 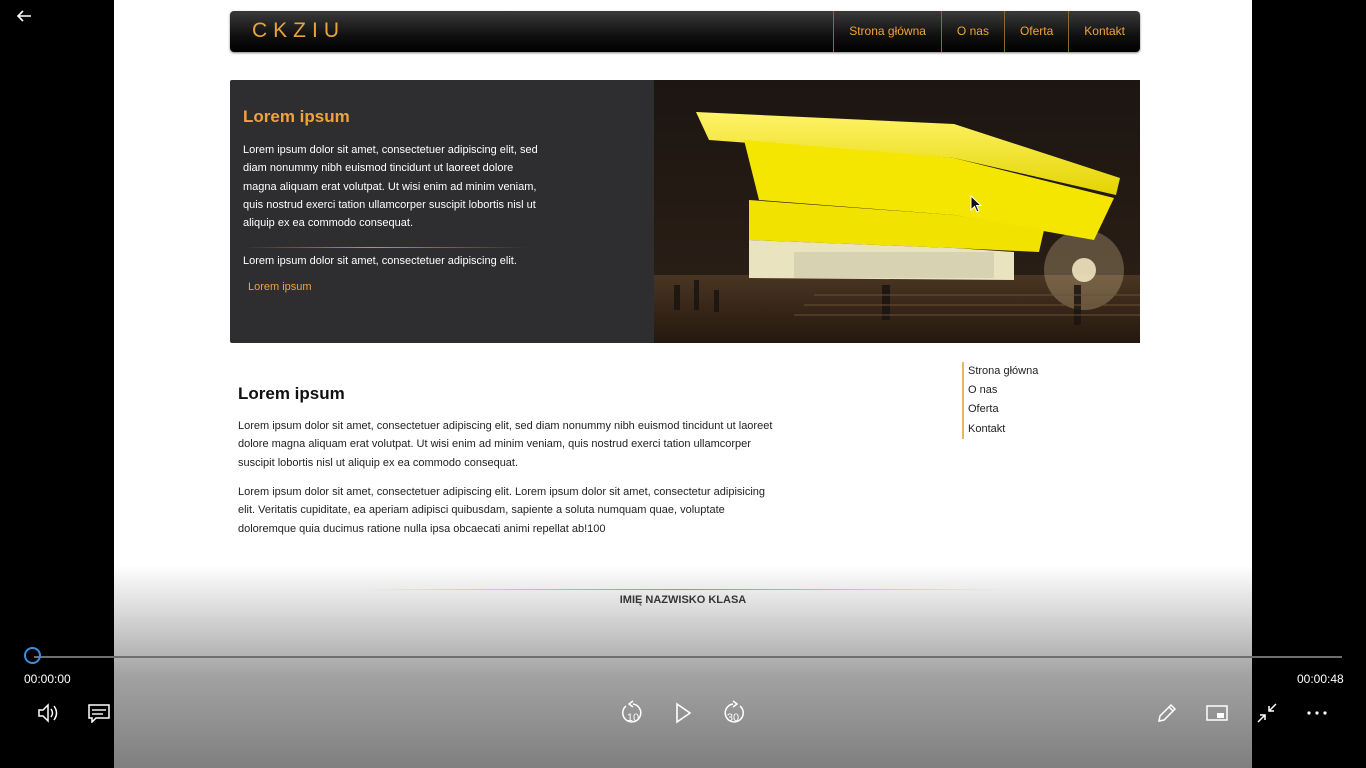 I want to click on edit-button, so click(x=1167, y=713).